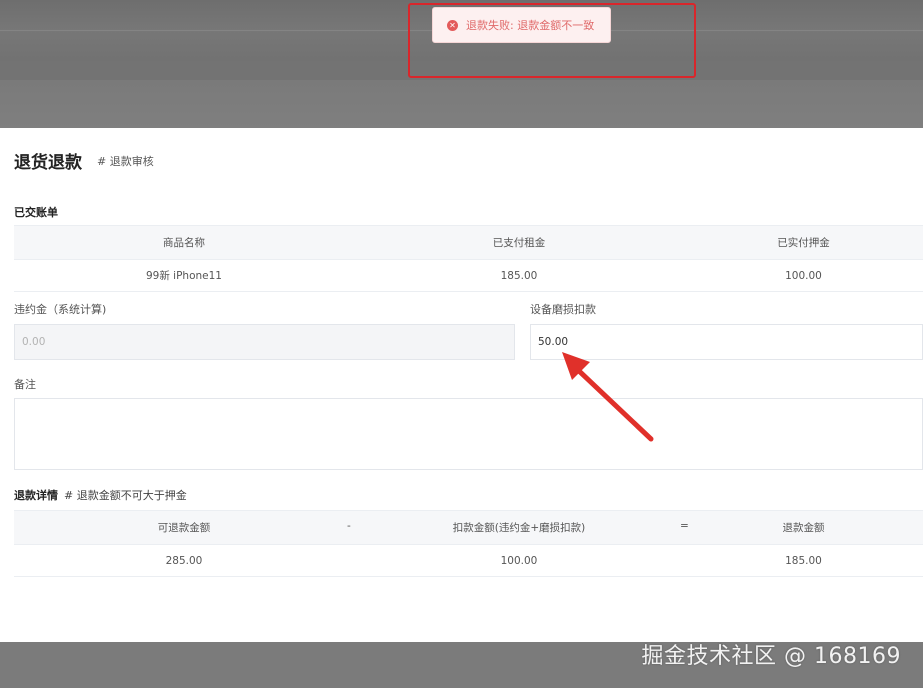  Describe the element at coordinates (184, 242) in the screenshot. I see `column-header: 商品名称` at that location.